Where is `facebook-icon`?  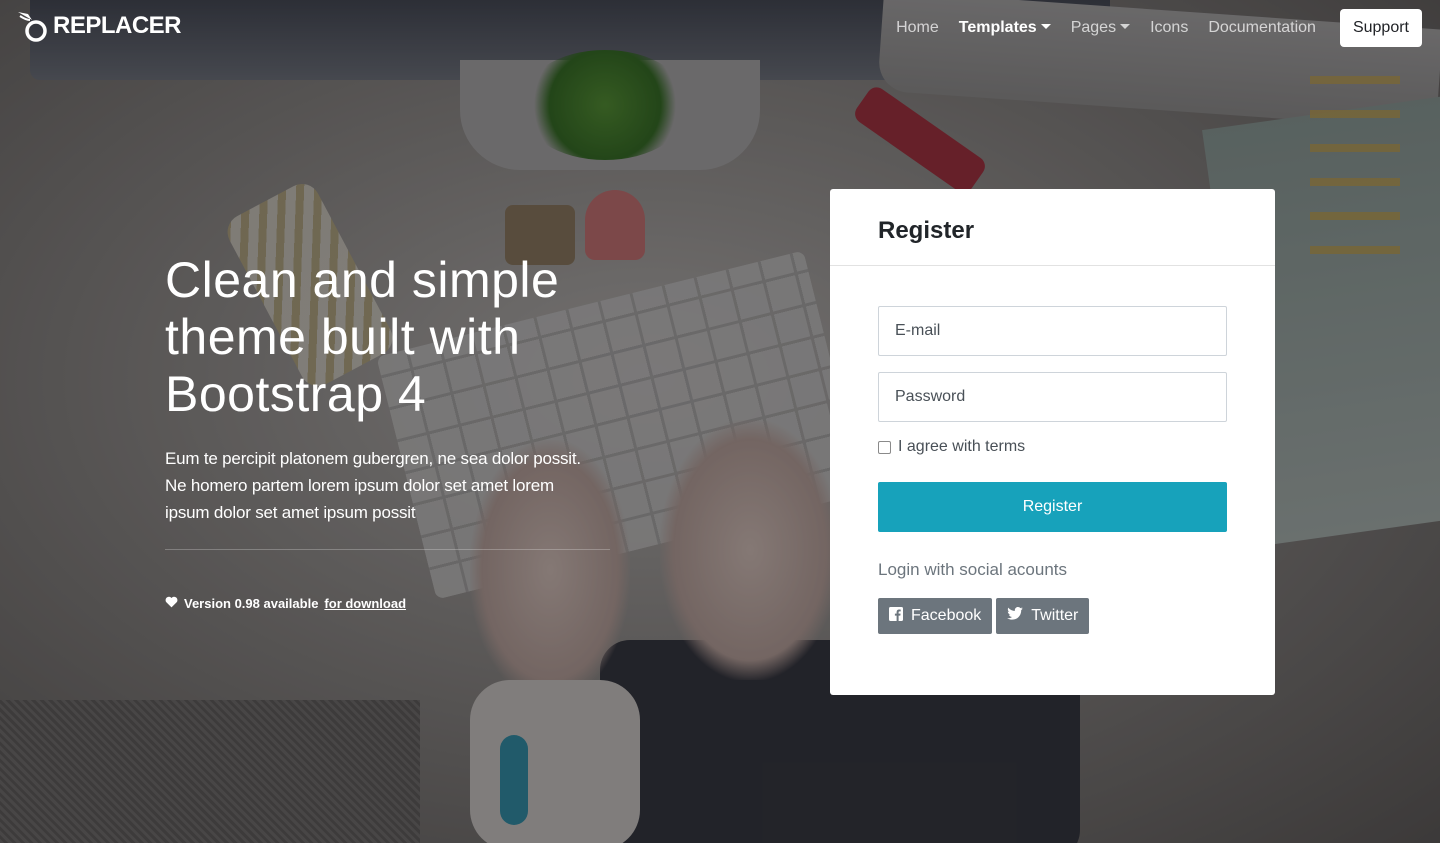
facebook-icon is located at coordinates (896, 616).